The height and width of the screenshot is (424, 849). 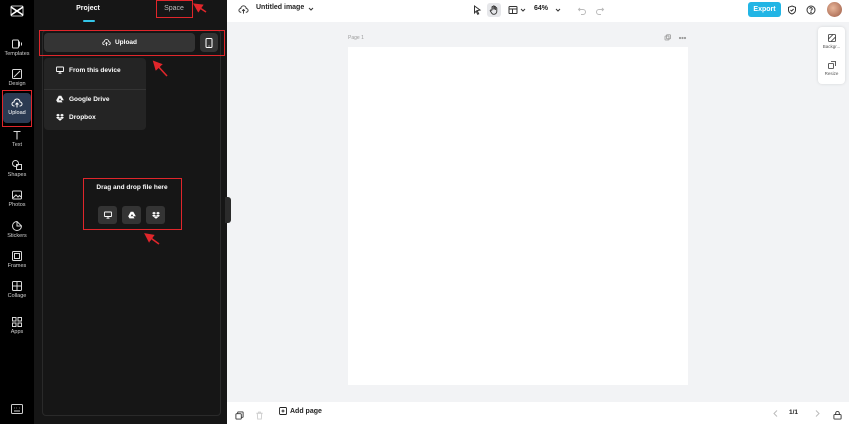 I want to click on shapes-icon, so click(x=17, y=165).